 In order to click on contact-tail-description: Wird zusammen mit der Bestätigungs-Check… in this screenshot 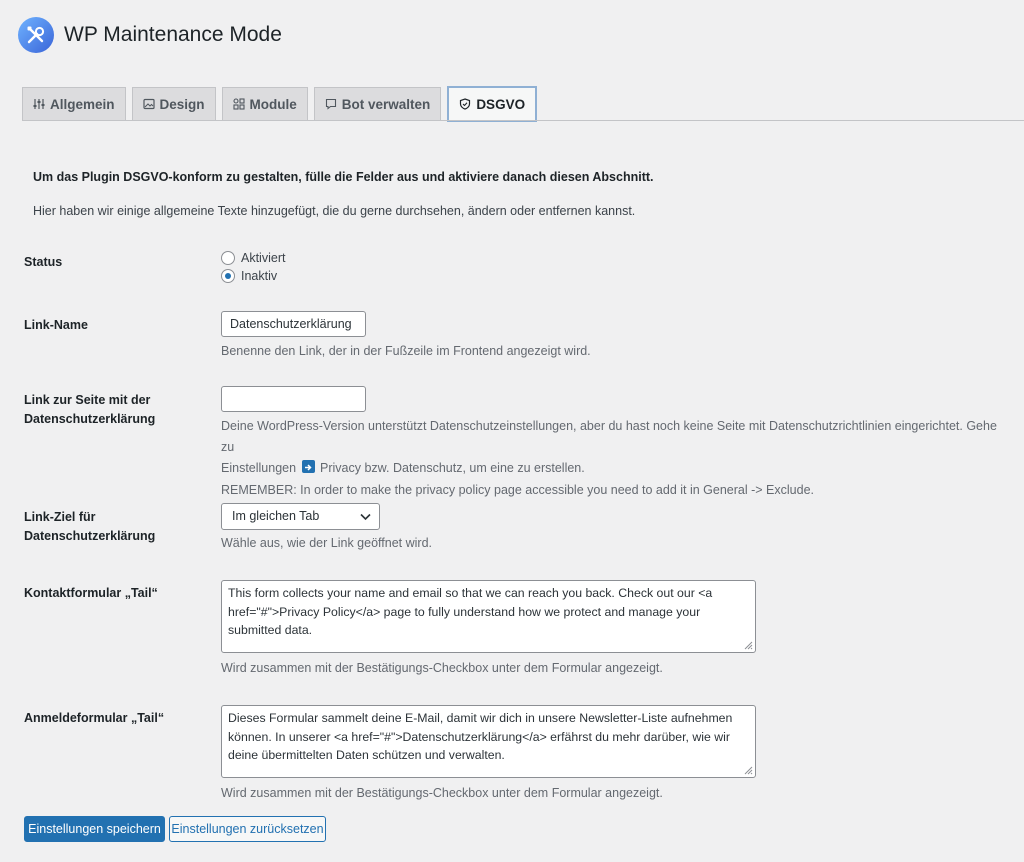, I will do `click(442, 668)`.